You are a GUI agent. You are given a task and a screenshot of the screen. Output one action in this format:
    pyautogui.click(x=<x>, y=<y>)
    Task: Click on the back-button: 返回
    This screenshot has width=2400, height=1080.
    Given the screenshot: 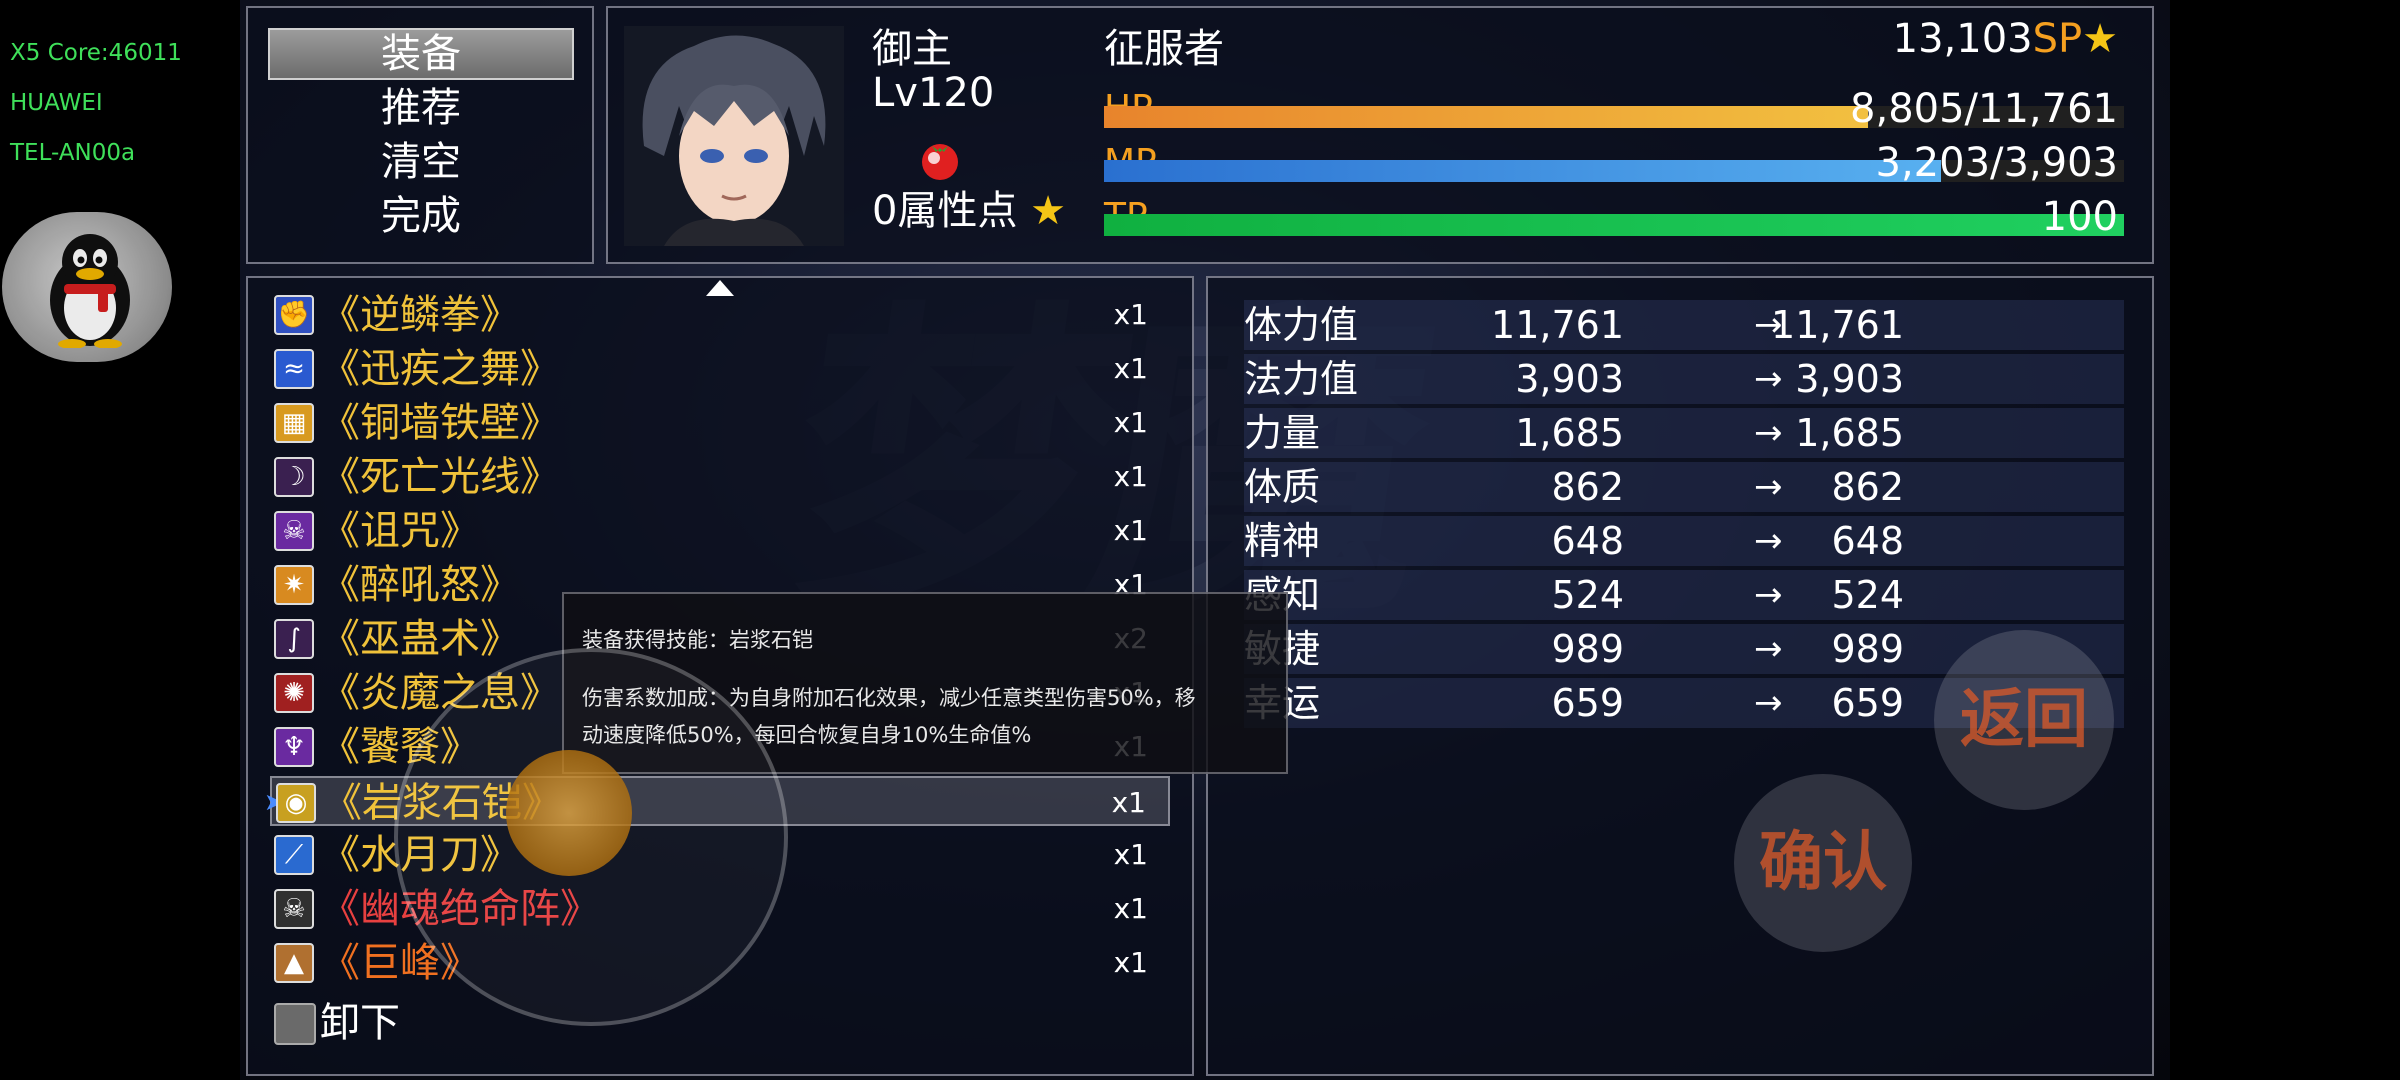 What is the action you would take?
    pyautogui.click(x=2024, y=720)
    